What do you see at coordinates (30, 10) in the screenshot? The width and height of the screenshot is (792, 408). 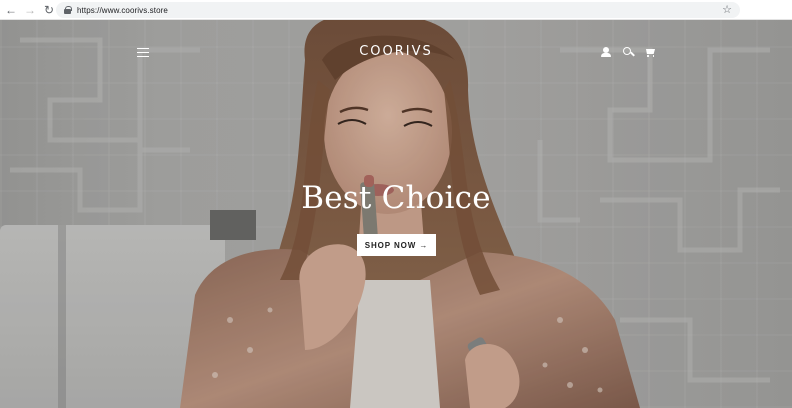 I see `forward-arrow-icon: →` at bounding box center [30, 10].